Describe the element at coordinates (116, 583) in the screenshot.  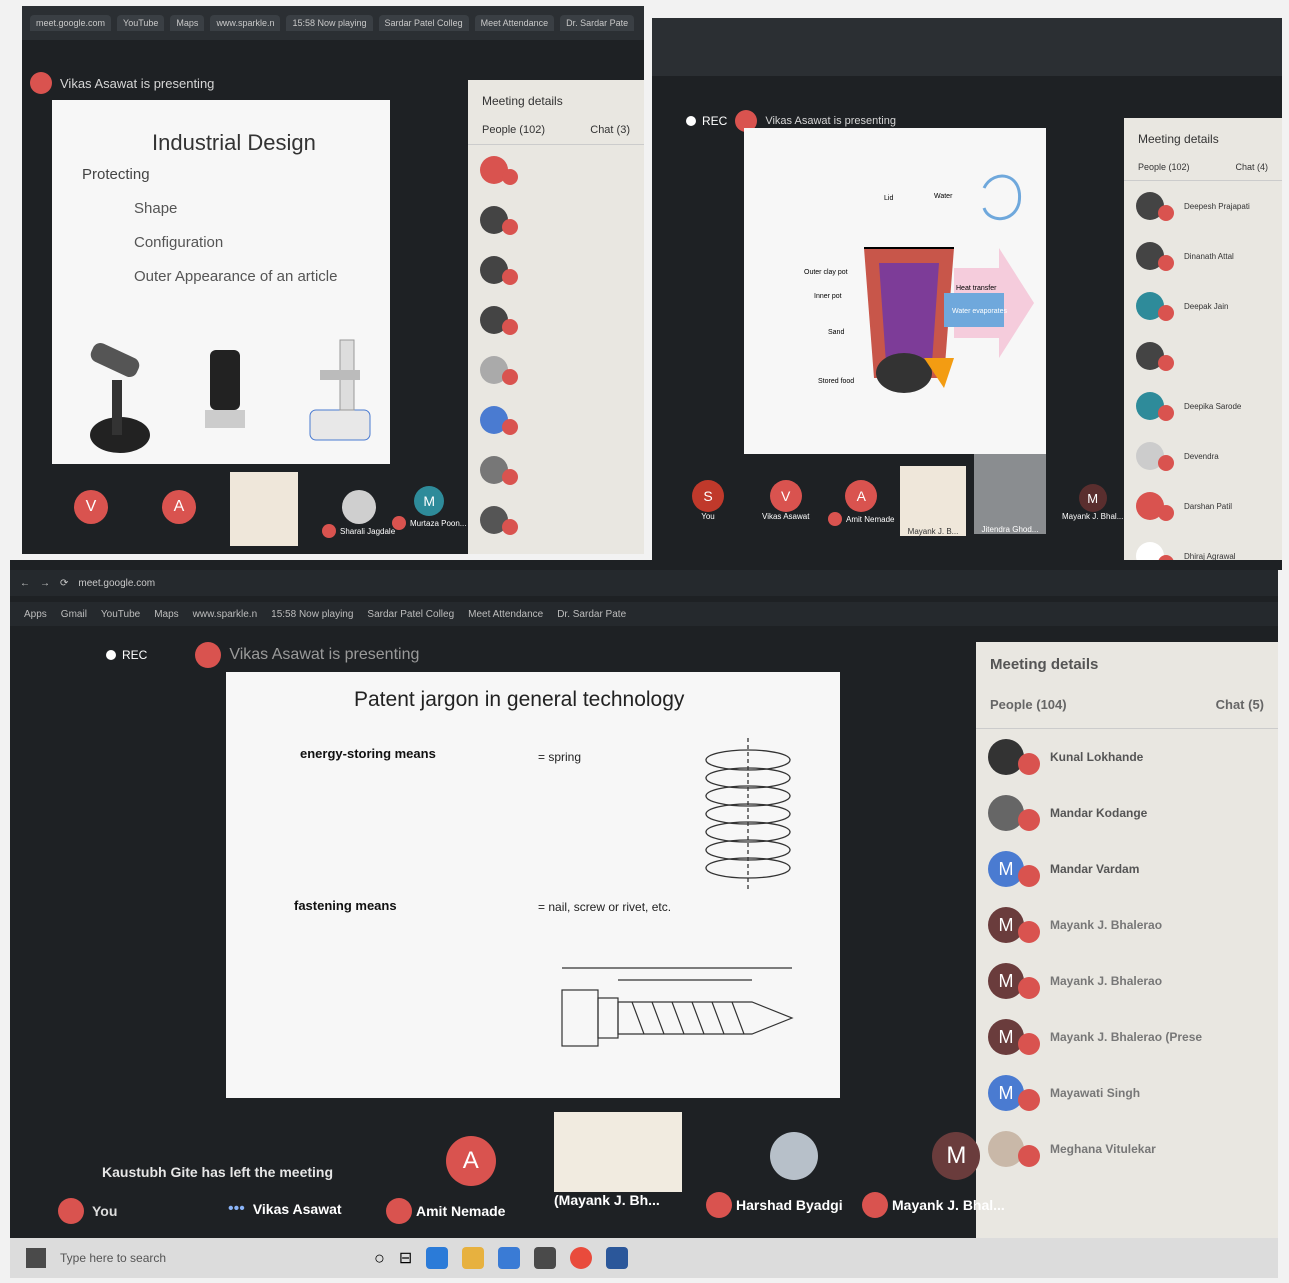
I see `url-text: meet.google.com` at that location.